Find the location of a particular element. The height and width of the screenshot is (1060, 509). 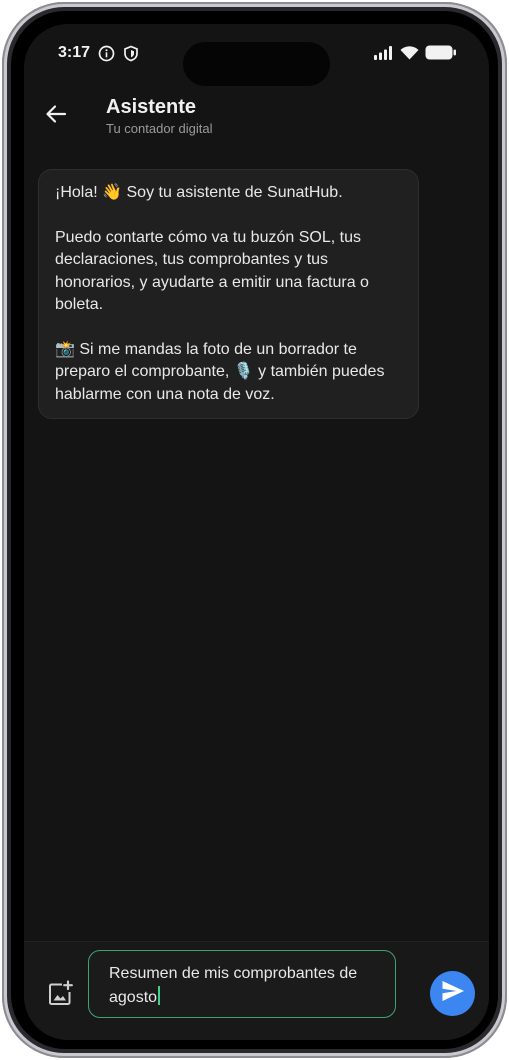

text-cursor is located at coordinates (159, 995).